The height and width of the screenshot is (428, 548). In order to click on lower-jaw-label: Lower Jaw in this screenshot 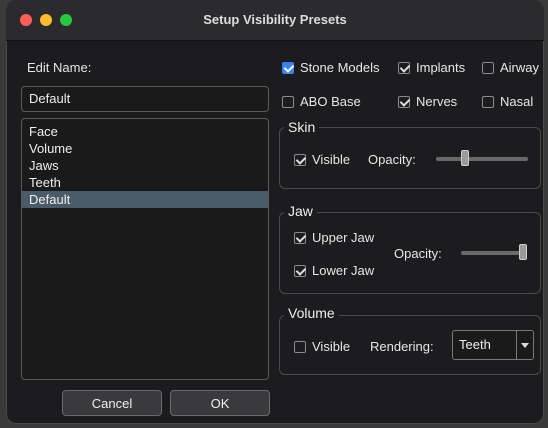, I will do `click(343, 270)`.